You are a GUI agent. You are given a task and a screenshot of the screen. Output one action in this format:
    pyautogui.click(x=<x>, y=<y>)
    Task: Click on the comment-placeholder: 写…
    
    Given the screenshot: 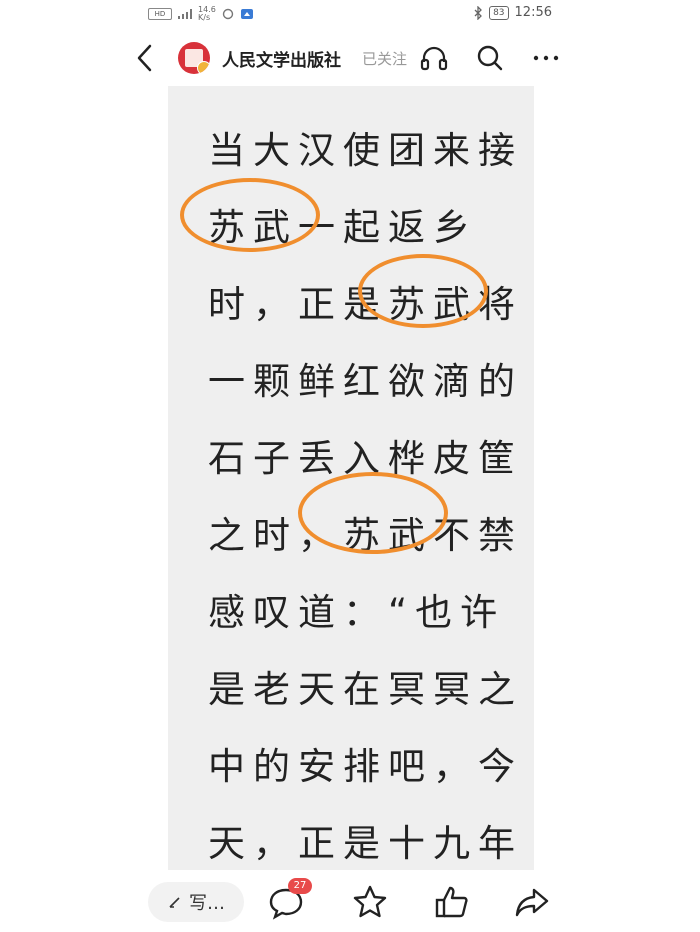 What is the action you would take?
    pyautogui.click(x=207, y=903)
    